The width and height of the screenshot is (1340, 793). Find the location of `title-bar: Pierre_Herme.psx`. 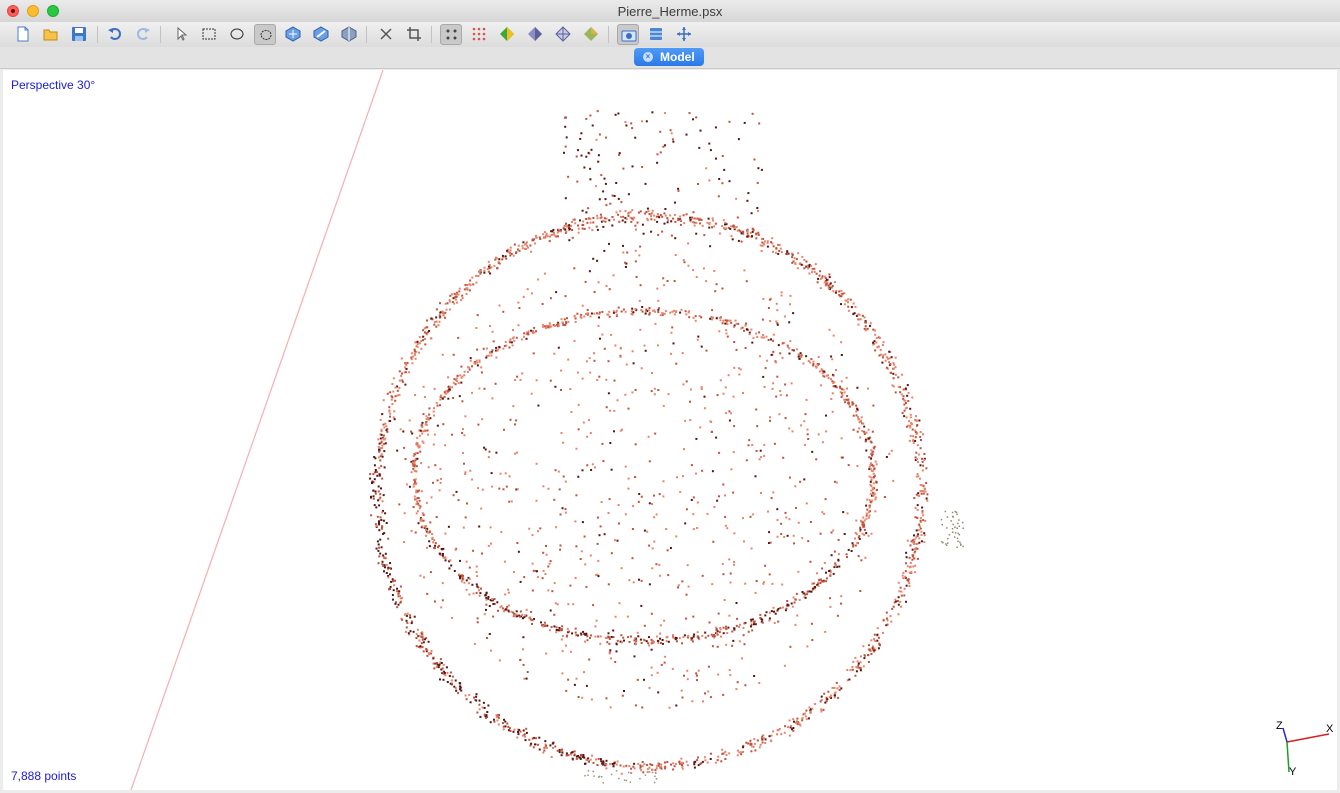

title-bar: Pierre_Herme.psx is located at coordinates (670, 11).